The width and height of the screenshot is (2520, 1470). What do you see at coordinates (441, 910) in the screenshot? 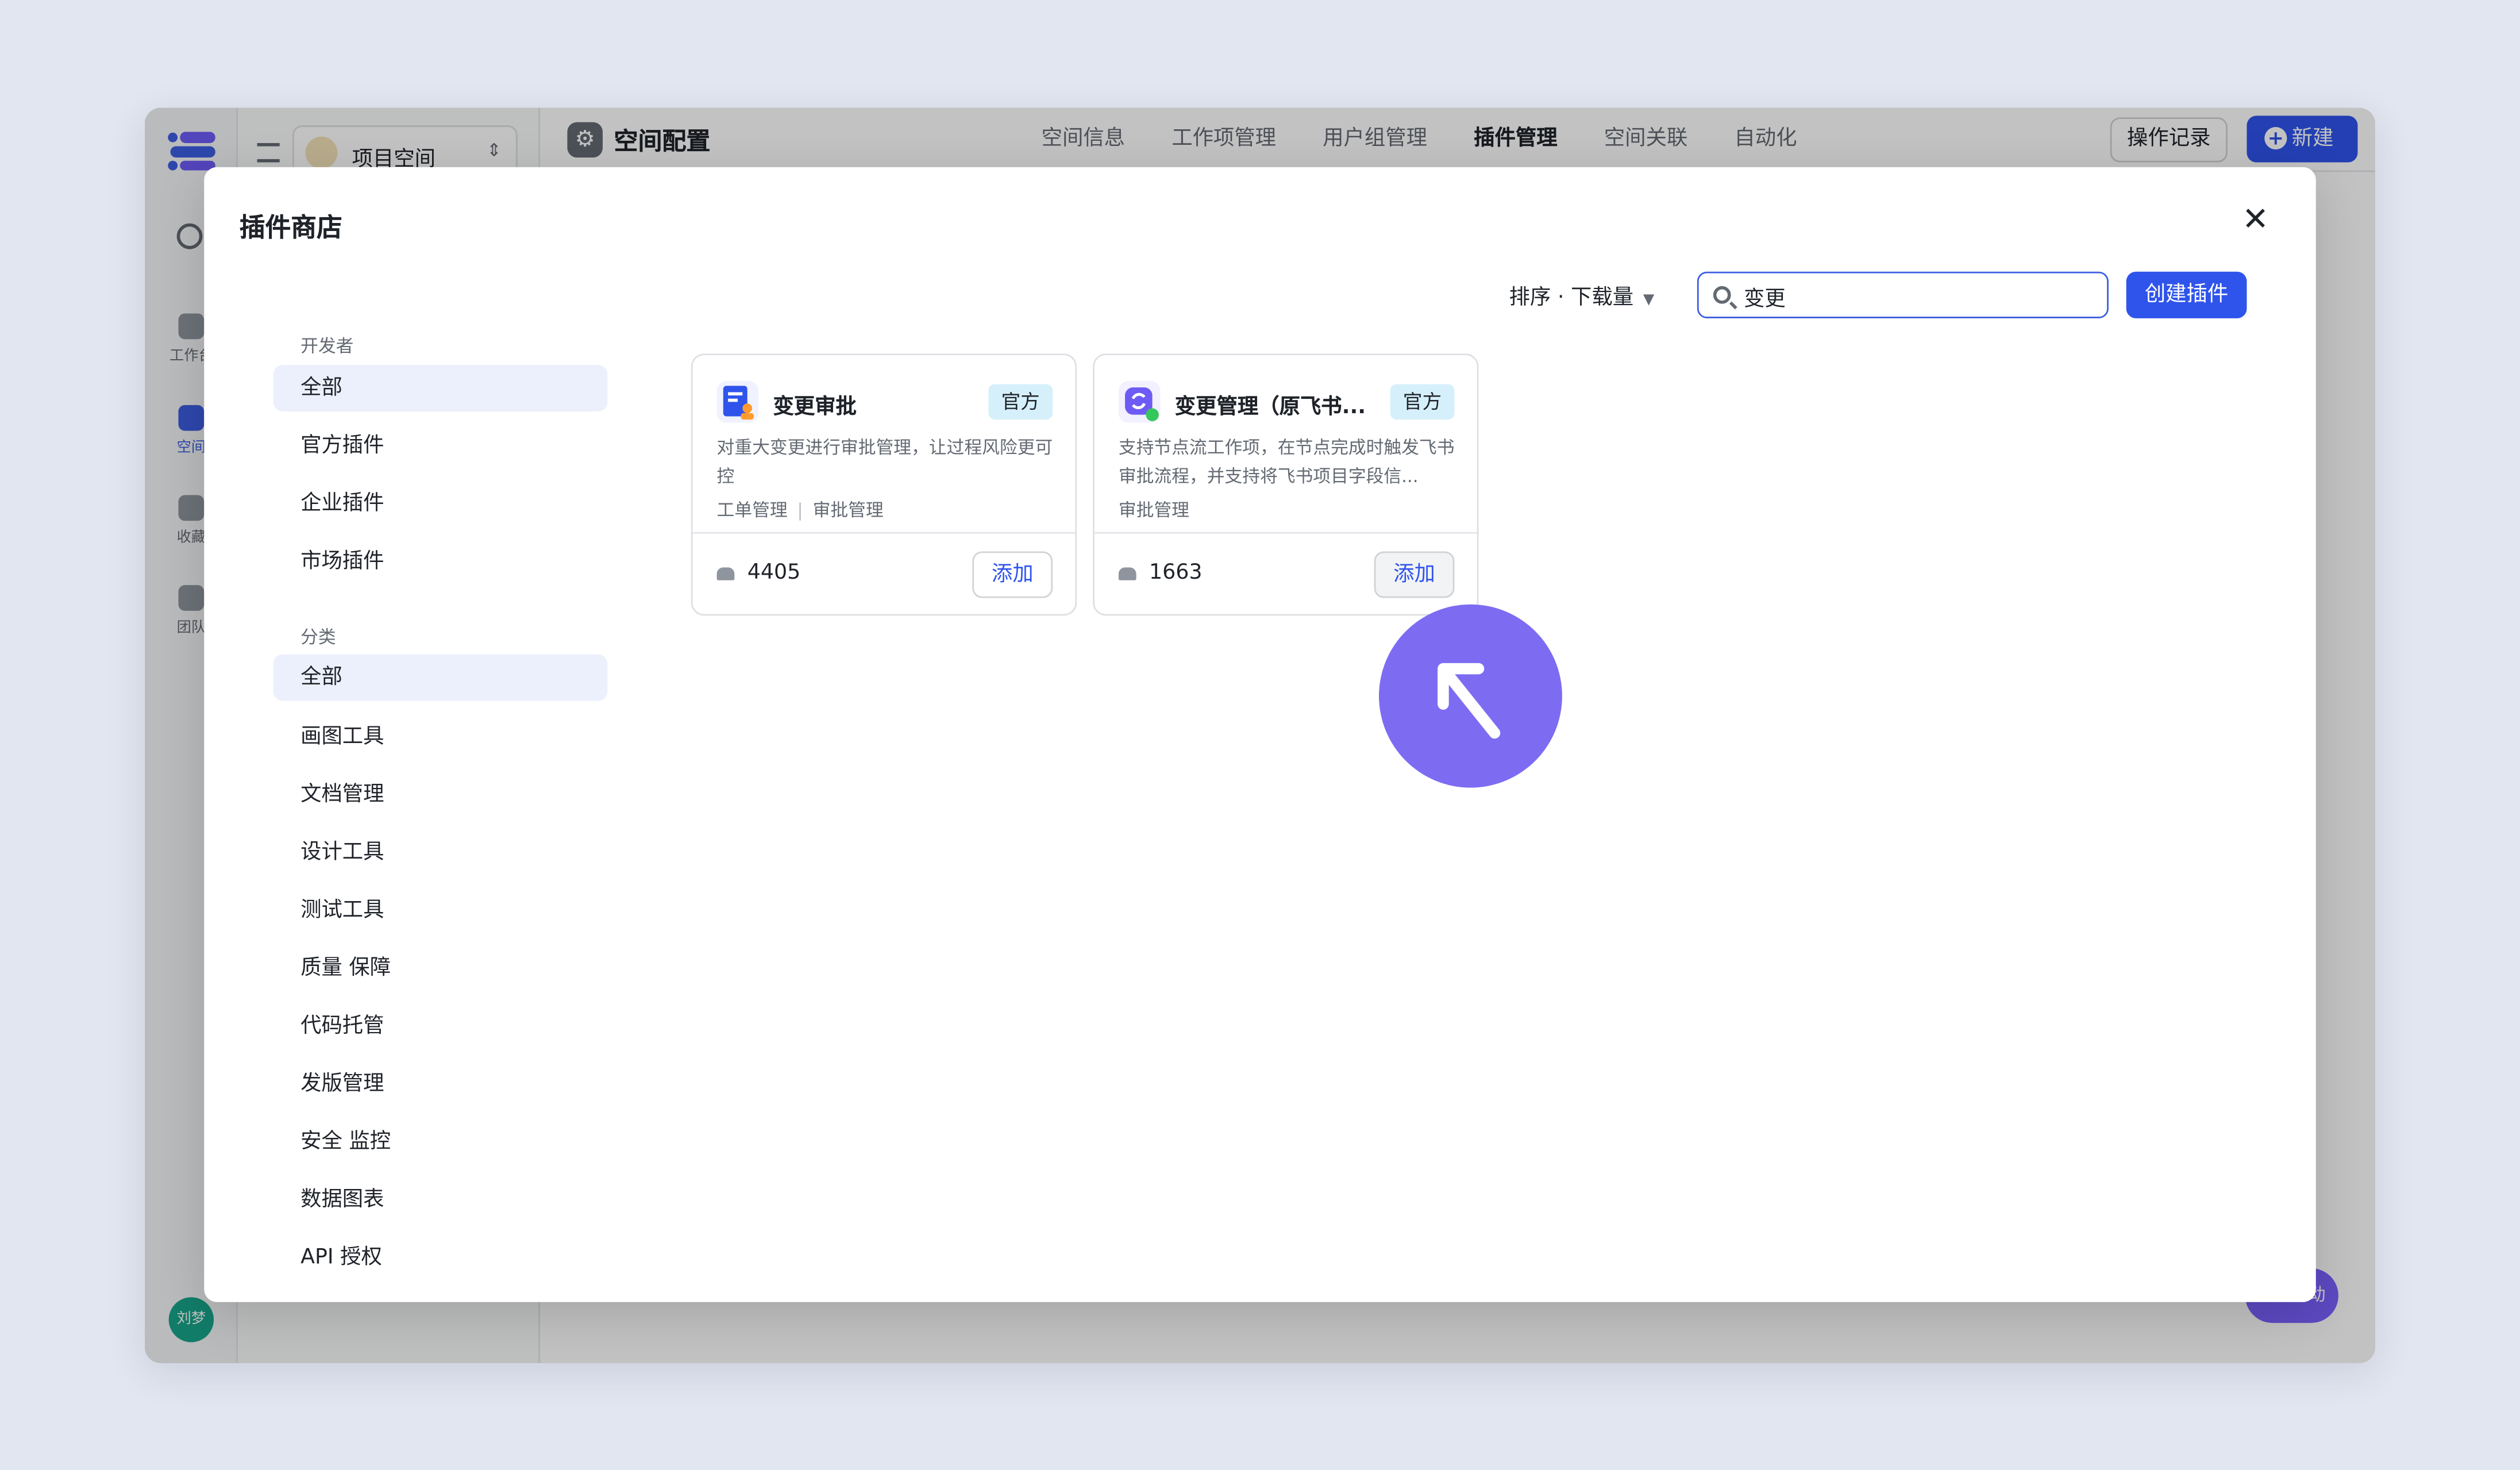
I see `filter-category-testing: 测试工具` at bounding box center [441, 910].